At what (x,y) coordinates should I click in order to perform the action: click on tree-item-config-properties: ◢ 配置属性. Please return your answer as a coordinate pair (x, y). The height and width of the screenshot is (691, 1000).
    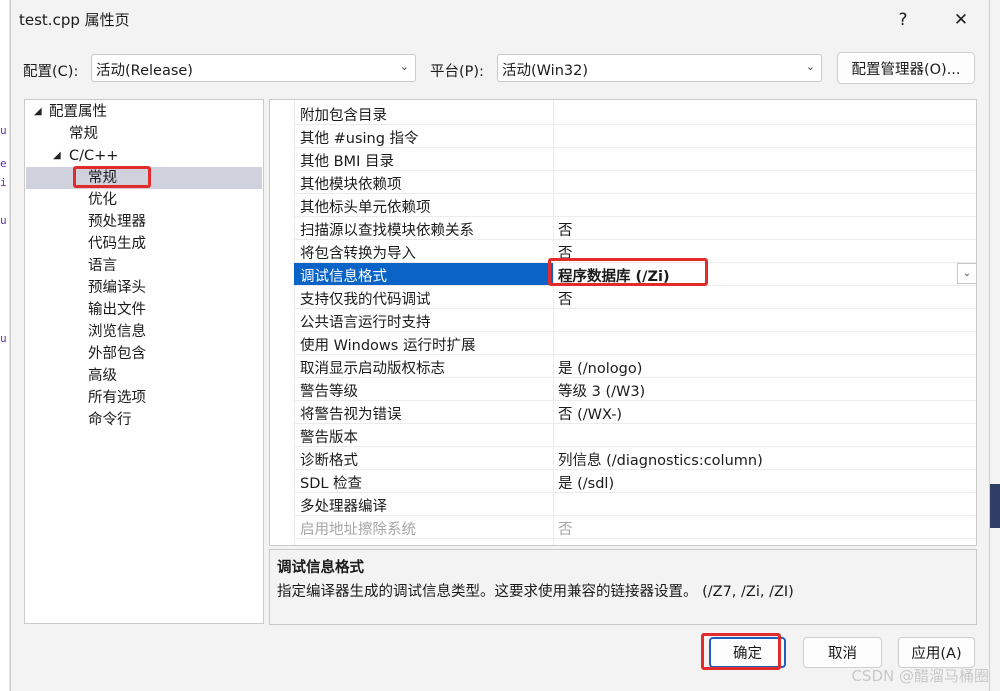
    Looking at the image, I should click on (144, 112).